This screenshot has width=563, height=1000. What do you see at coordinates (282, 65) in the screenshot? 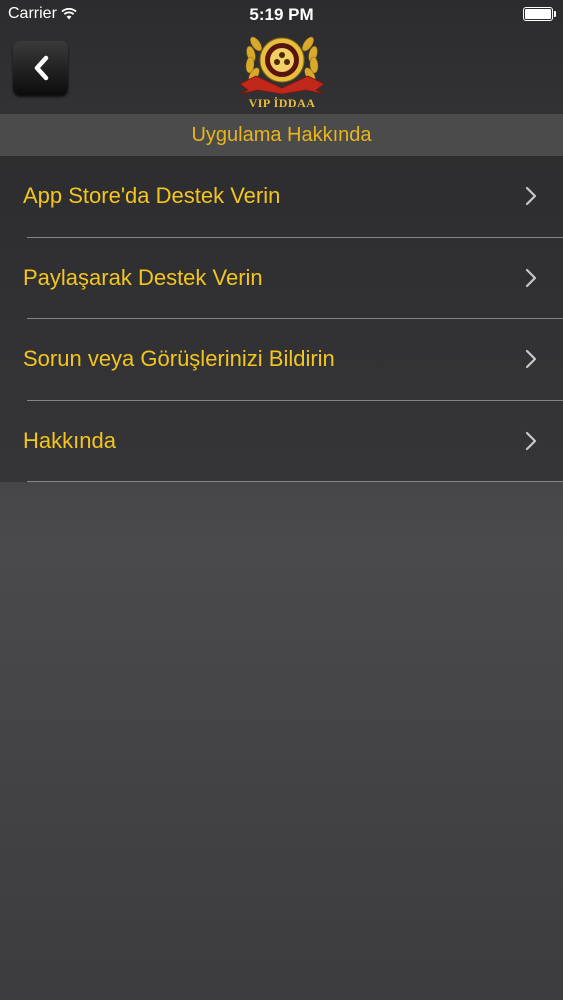
I see `laurel-football-emblem-icon` at bounding box center [282, 65].